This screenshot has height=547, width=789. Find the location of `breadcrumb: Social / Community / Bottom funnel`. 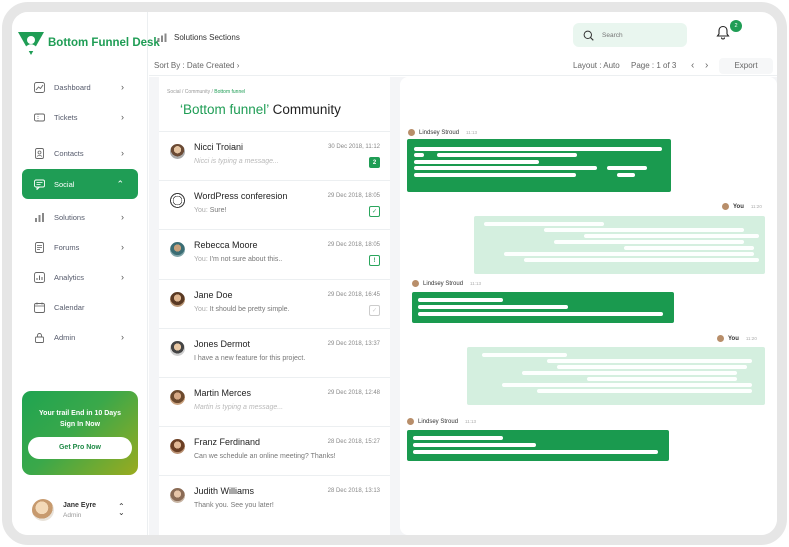

breadcrumb: Social / Community / Bottom funnel is located at coordinates (206, 92).